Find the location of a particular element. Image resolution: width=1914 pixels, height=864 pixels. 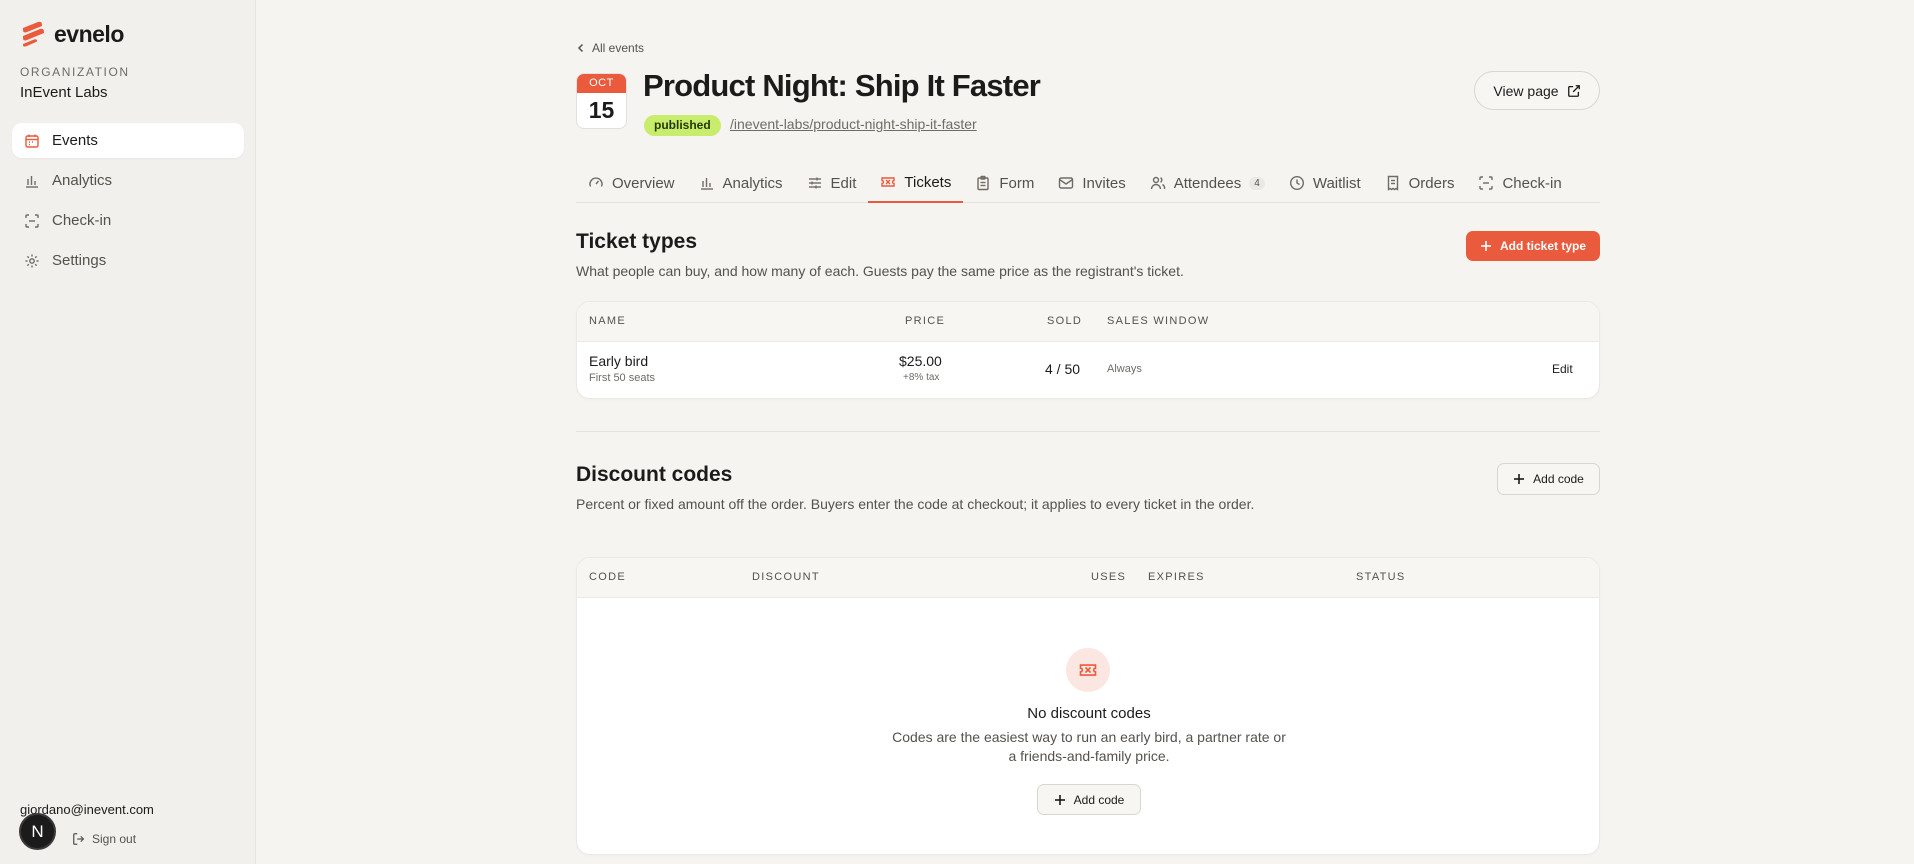

tab-check-in: Check-in is located at coordinates (1519, 183).